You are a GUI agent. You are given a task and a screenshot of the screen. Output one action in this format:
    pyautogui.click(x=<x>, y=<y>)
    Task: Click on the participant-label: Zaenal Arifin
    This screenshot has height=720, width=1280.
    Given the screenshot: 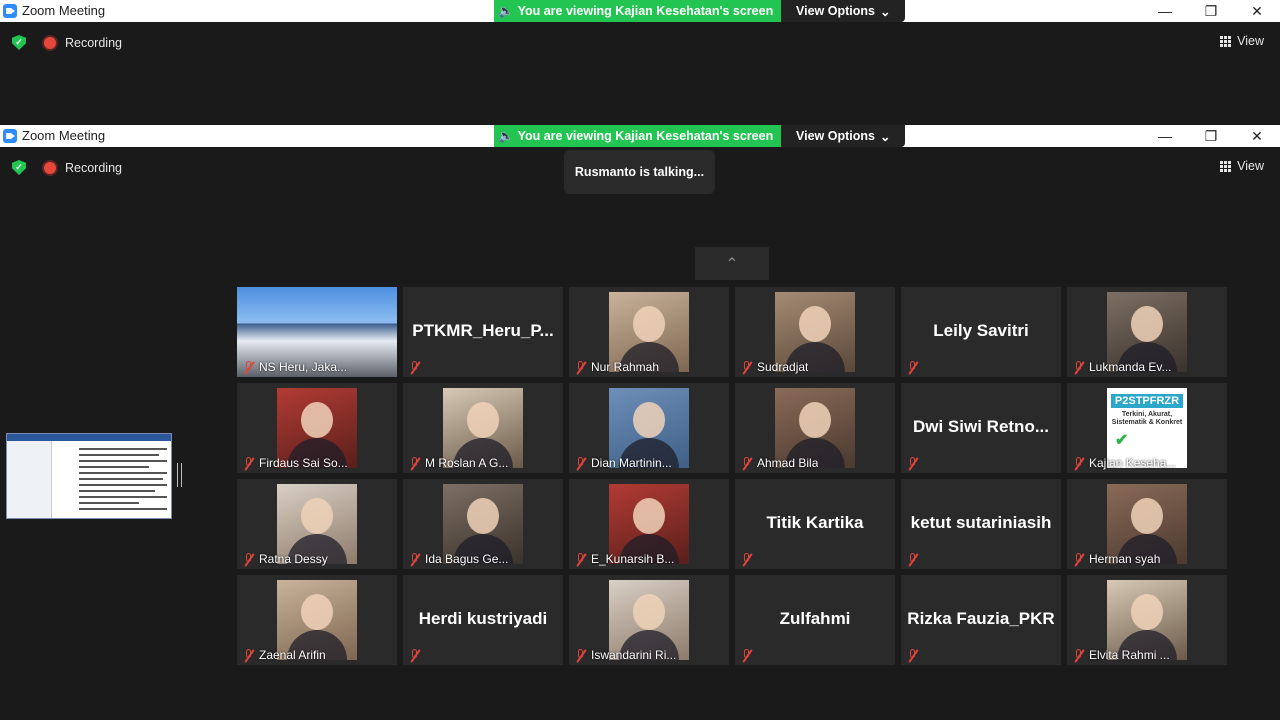 What is the action you would take?
    pyautogui.click(x=284, y=655)
    